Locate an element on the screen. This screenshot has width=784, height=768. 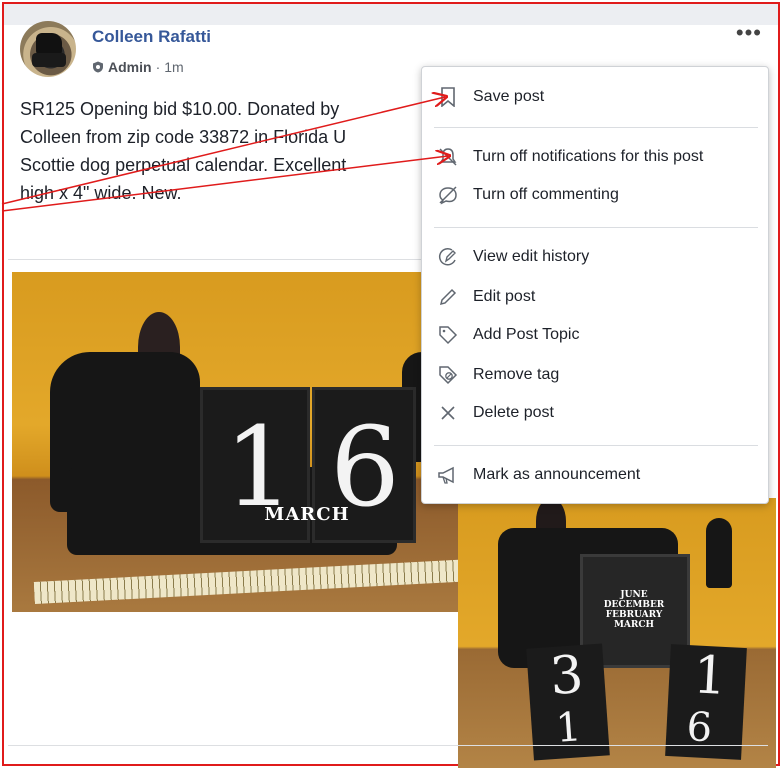
bookmark-icon is located at coordinates (448, 97).